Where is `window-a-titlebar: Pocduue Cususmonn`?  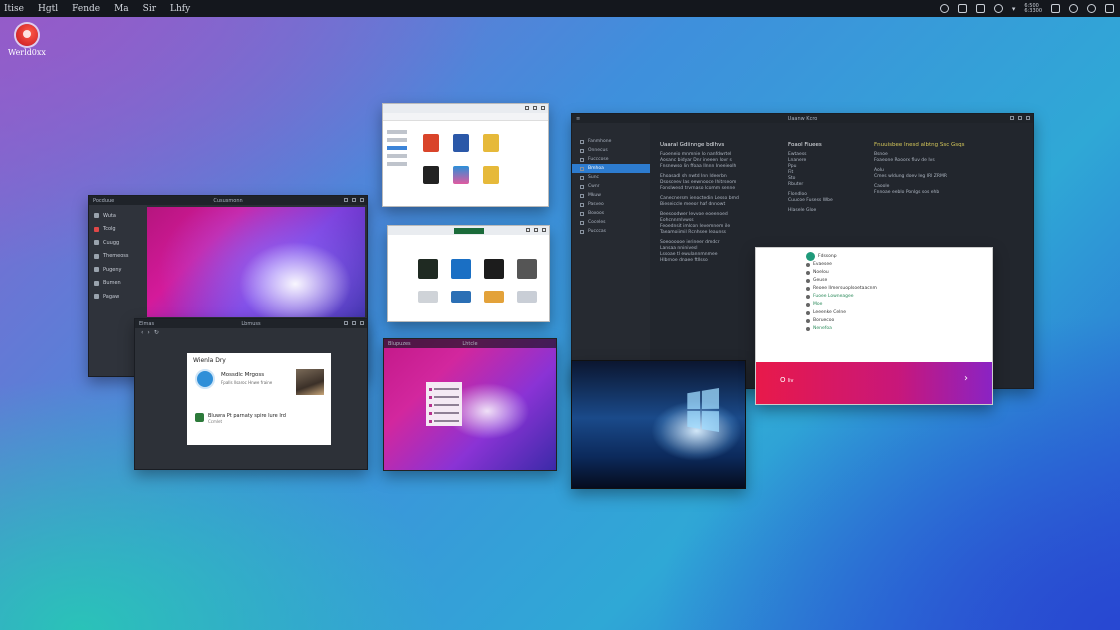
window-a-titlebar: Pocduue Cususmonn is located at coordinates (228, 200).